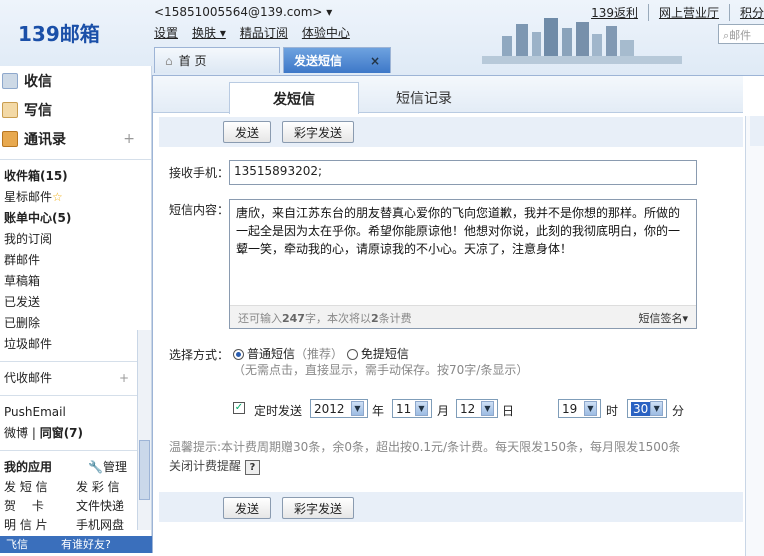  I want to click on char-counter: 还可输入247字，本次将以2条计费, so click(325, 318).